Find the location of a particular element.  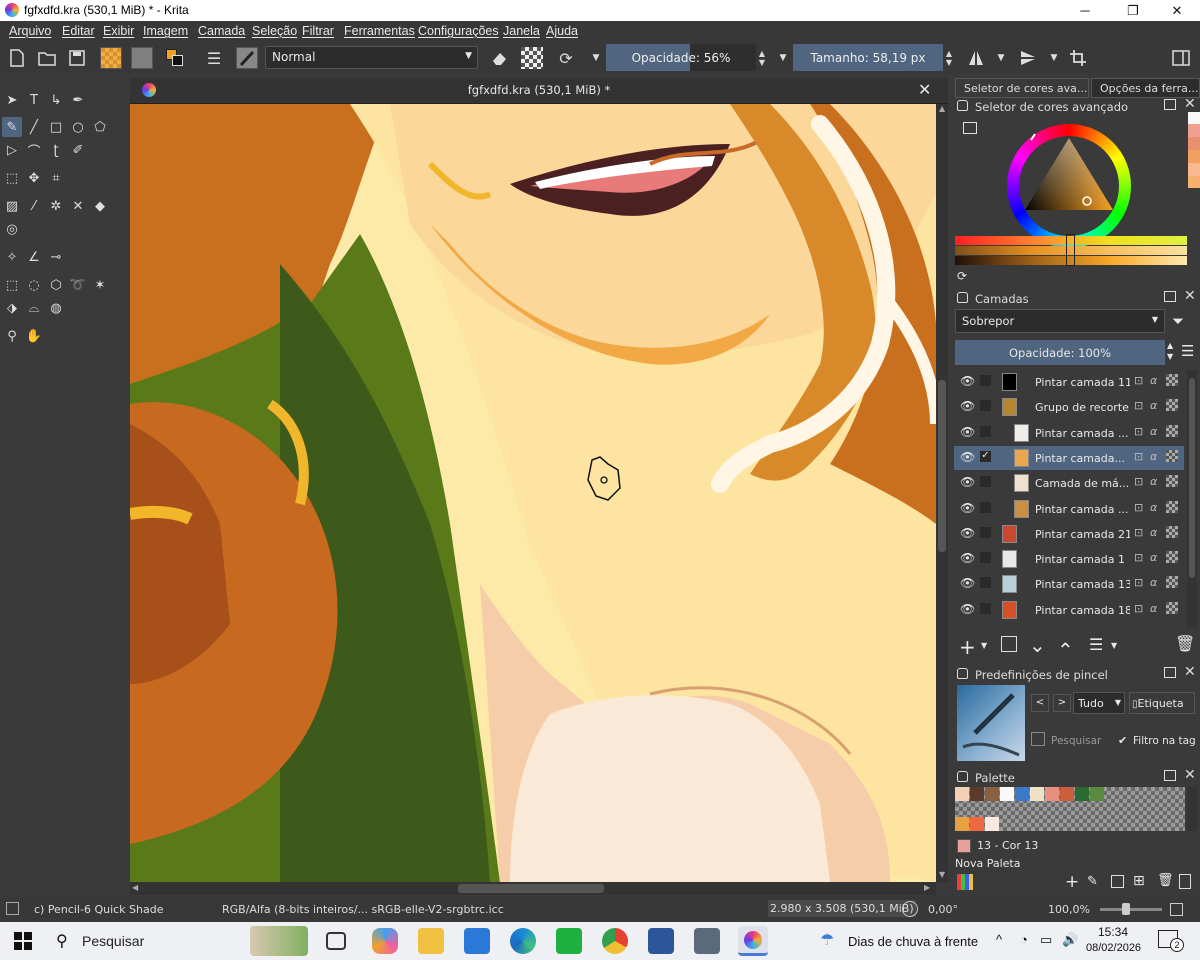

delete-palette-icon: 🗑 is located at coordinates (1165, 880).